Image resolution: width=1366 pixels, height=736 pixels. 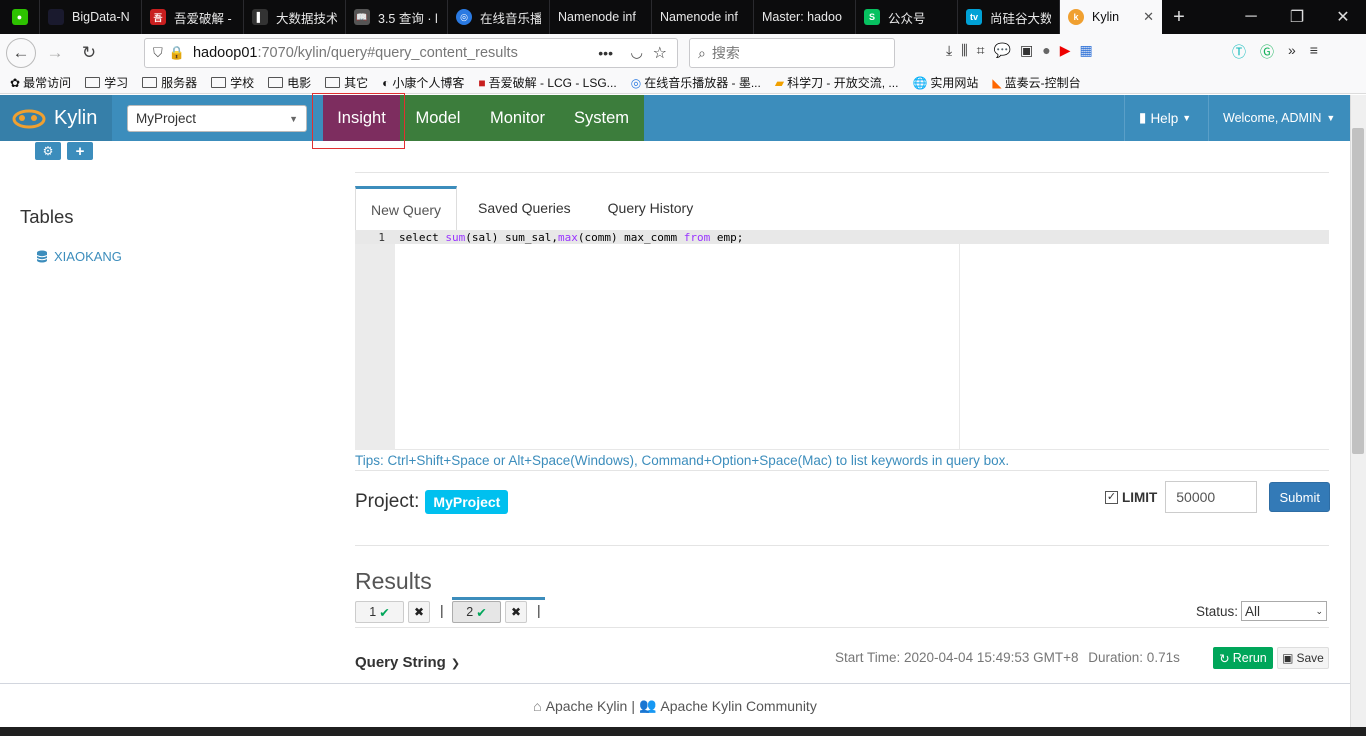 What do you see at coordinates (1026, 50) in the screenshot?
I see `reader-icon: ▣` at bounding box center [1026, 50].